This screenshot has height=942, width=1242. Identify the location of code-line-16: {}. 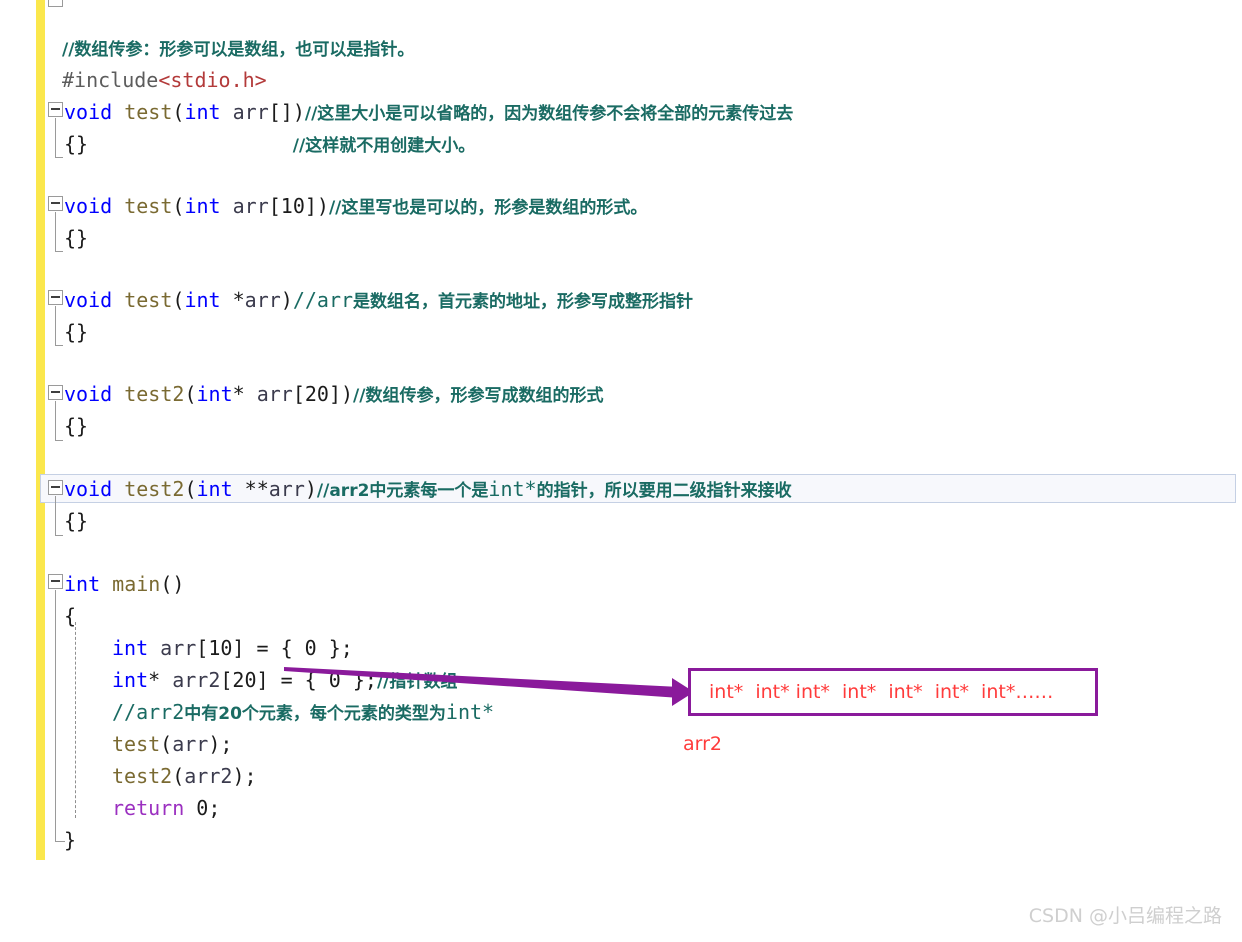
(76, 521).